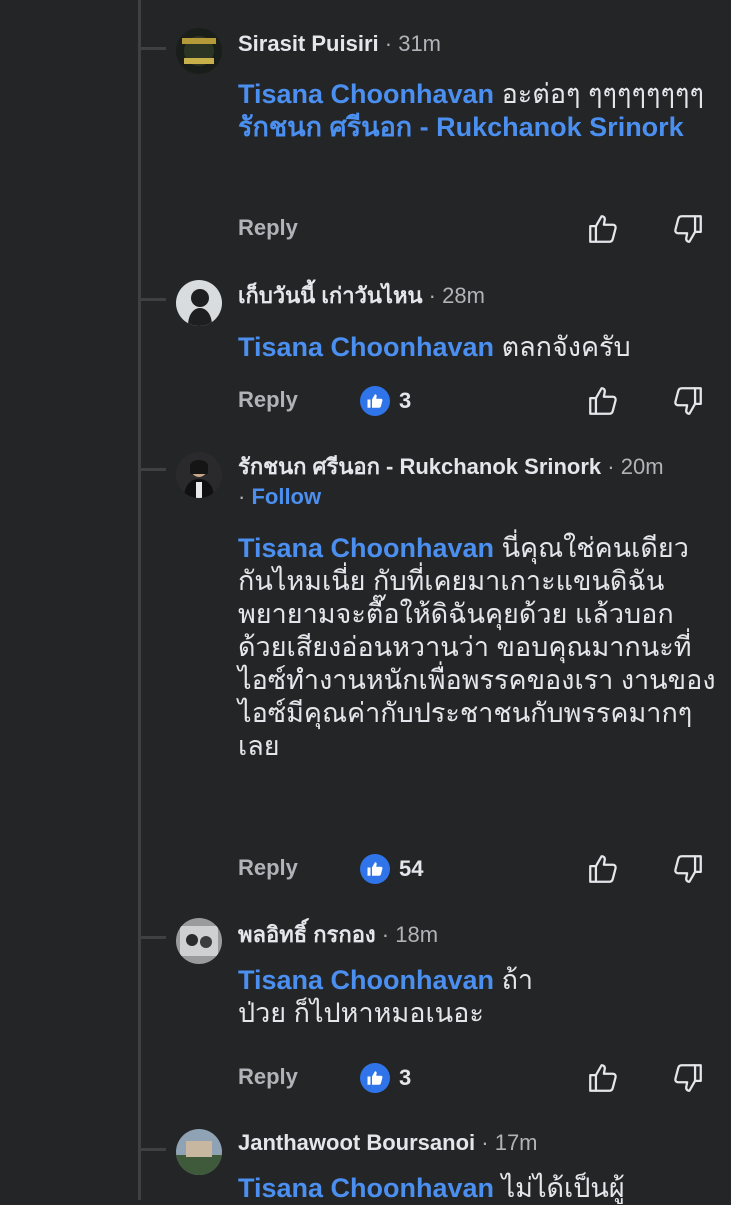  What do you see at coordinates (562, 347) in the screenshot?
I see `comment-text: ตลกจังครับ` at bounding box center [562, 347].